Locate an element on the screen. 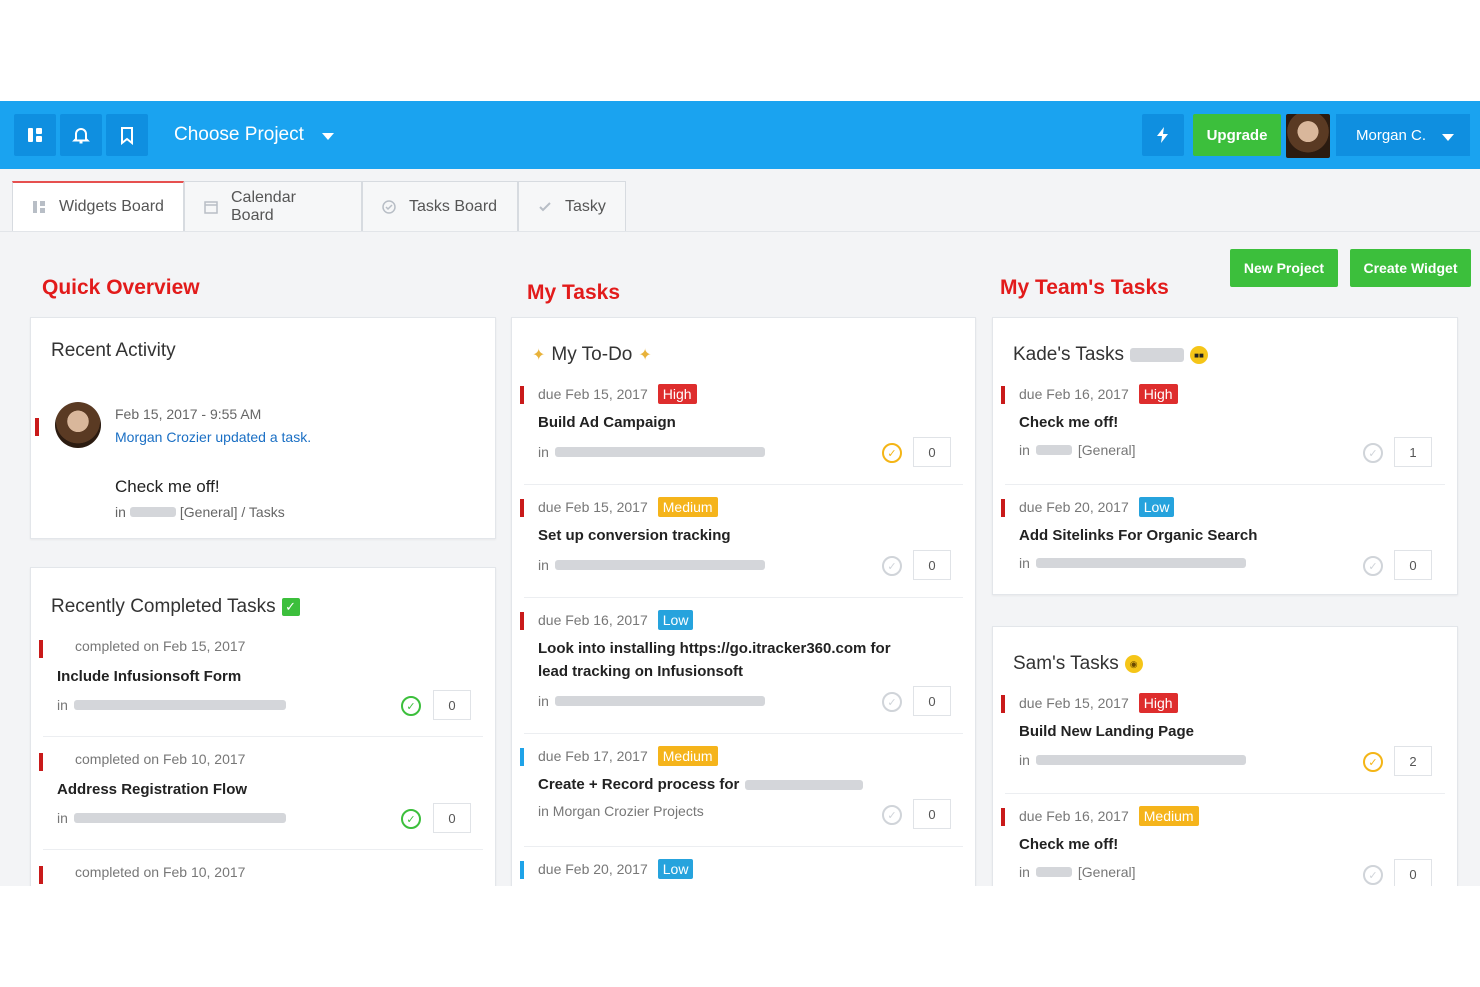 The width and height of the screenshot is (1480, 987). task-name: Build Ad Campaign is located at coordinates (607, 422).